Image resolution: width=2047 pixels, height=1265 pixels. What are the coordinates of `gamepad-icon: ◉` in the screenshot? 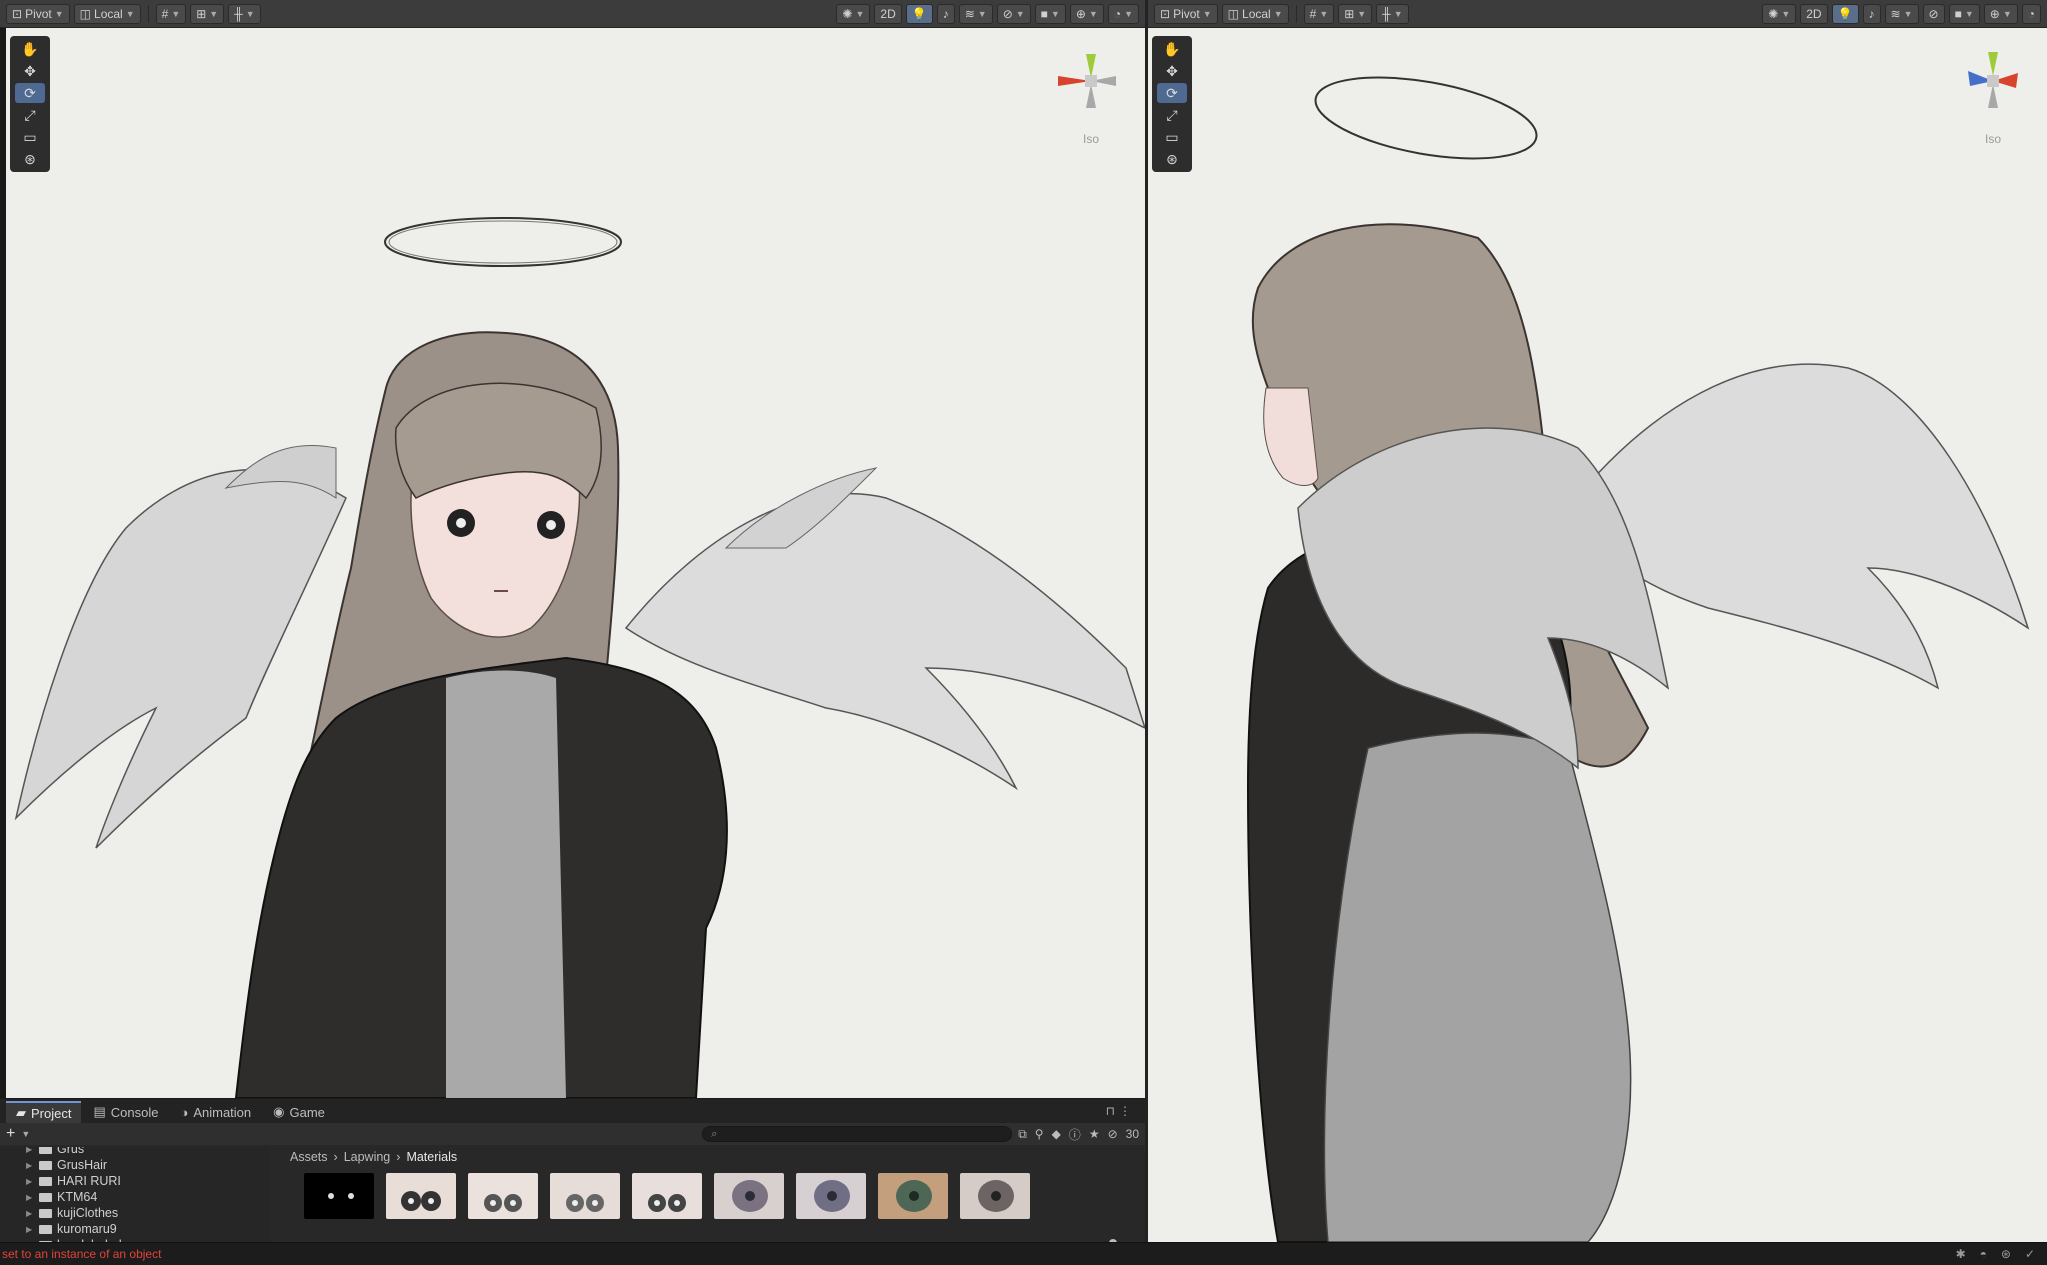 It's located at (279, 1111).